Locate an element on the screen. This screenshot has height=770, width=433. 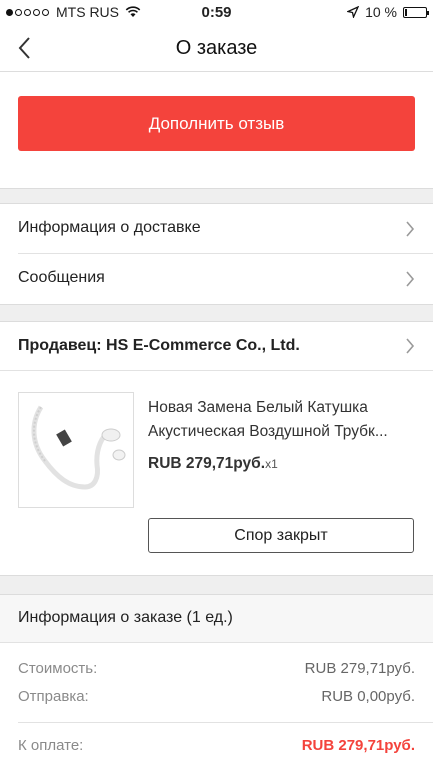
dispute-closed-button: Спор закрыт is located at coordinates (281, 535).